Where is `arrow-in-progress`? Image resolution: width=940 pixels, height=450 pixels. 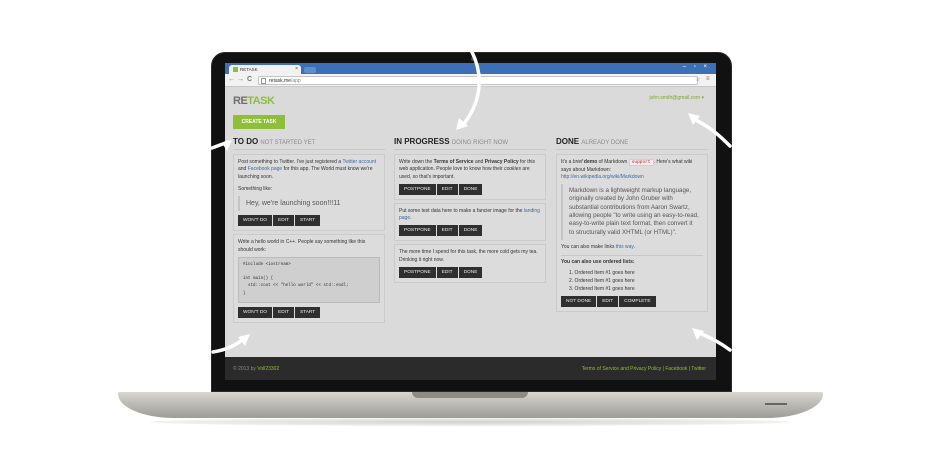
arrow-in-progress is located at coordinates (470, 89).